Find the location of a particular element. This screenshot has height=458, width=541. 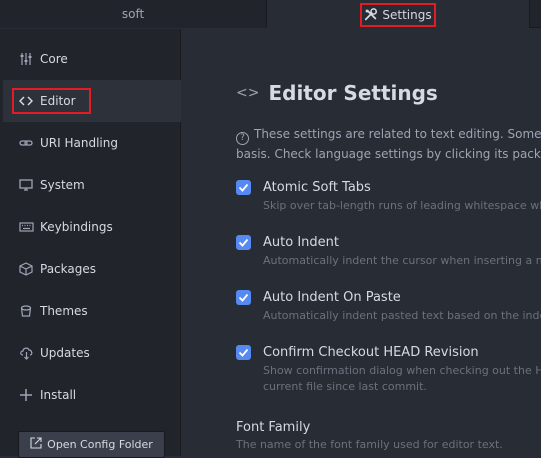

auto-indent-on-paste-checkbox is located at coordinates (243, 297).